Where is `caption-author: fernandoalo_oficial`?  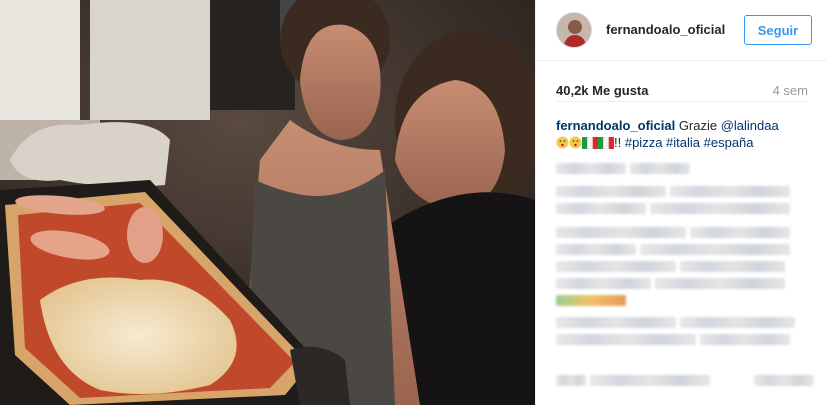 caption-author: fernandoalo_oficial is located at coordinates (615, 125).